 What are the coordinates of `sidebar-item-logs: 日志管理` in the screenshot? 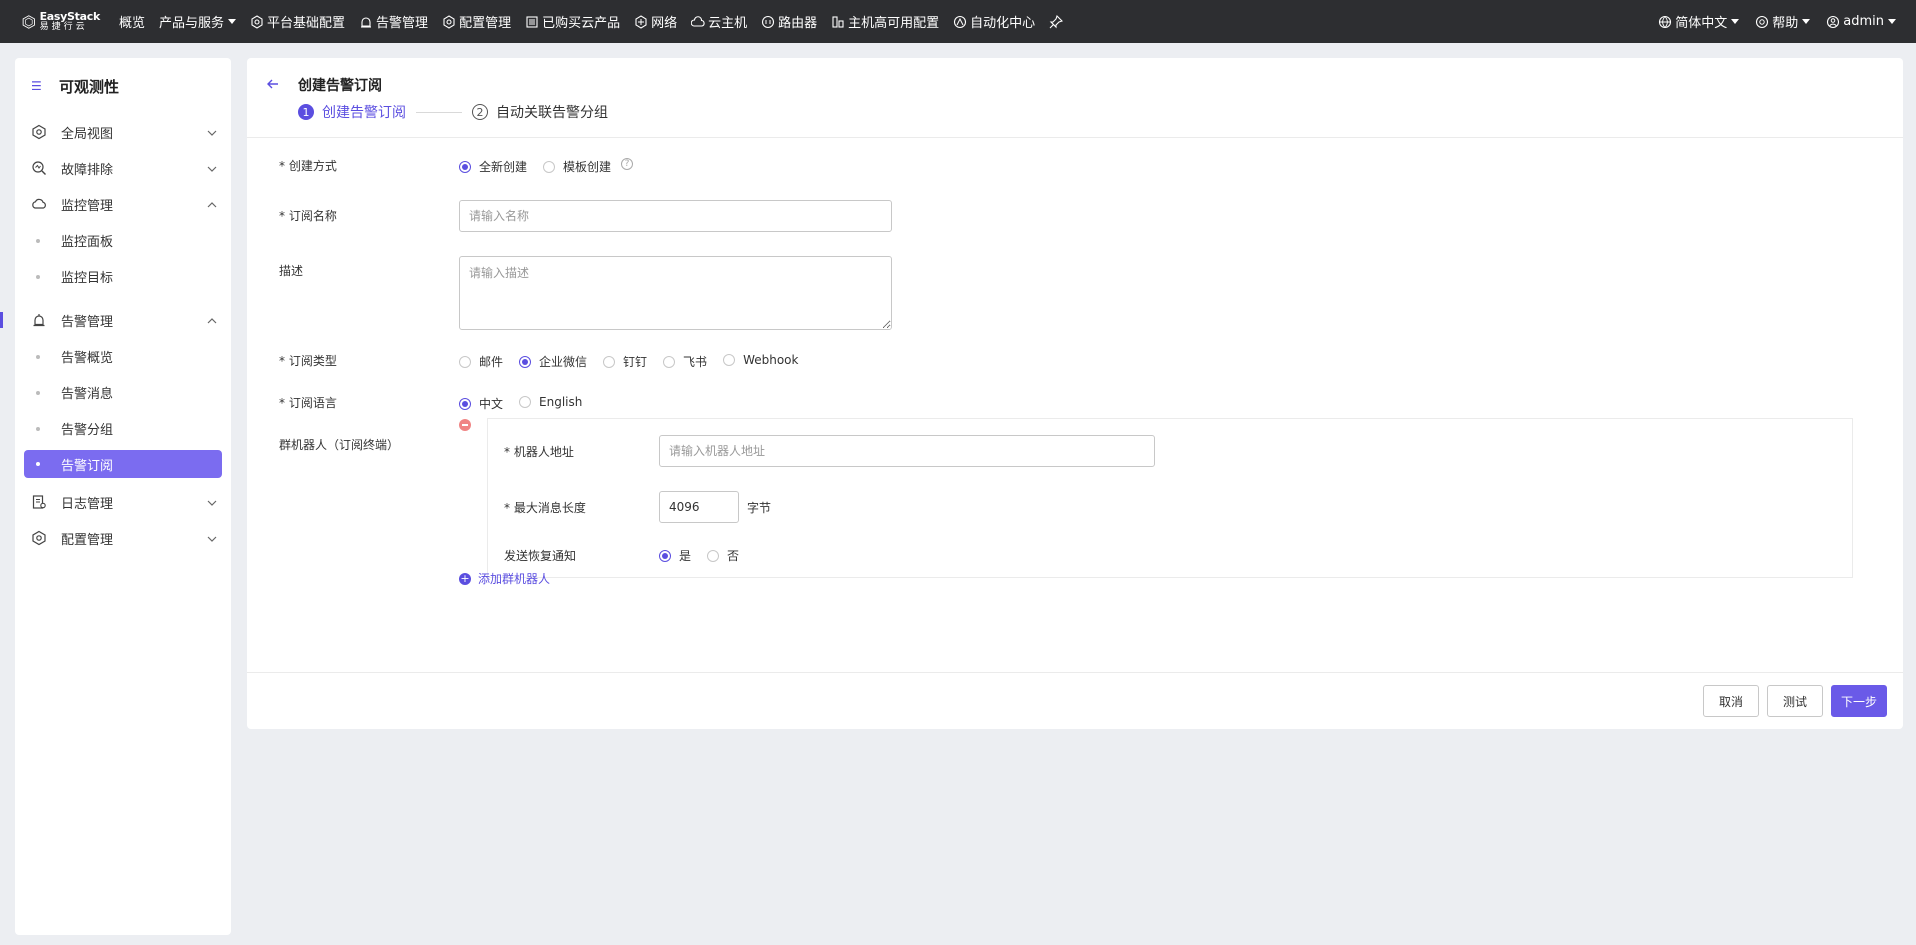 It's located at (123, 502).